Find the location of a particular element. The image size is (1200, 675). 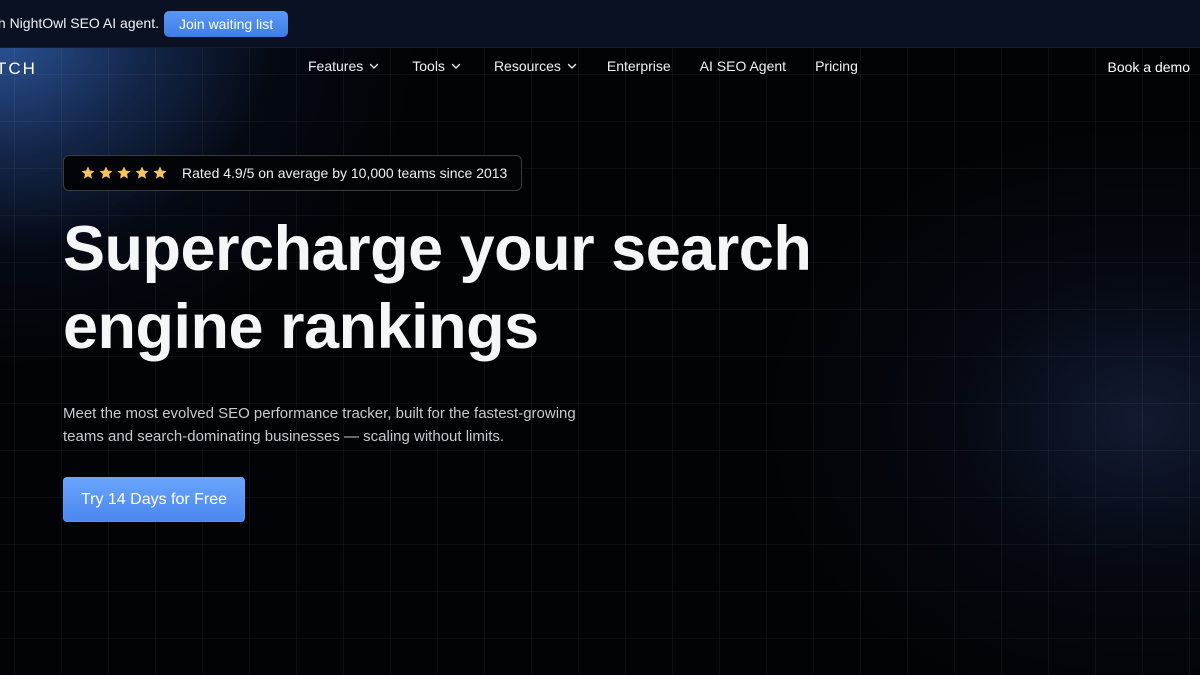

nav-item-ai-seo-agent: AI SEO Agent is located at coordinates (743, 66).